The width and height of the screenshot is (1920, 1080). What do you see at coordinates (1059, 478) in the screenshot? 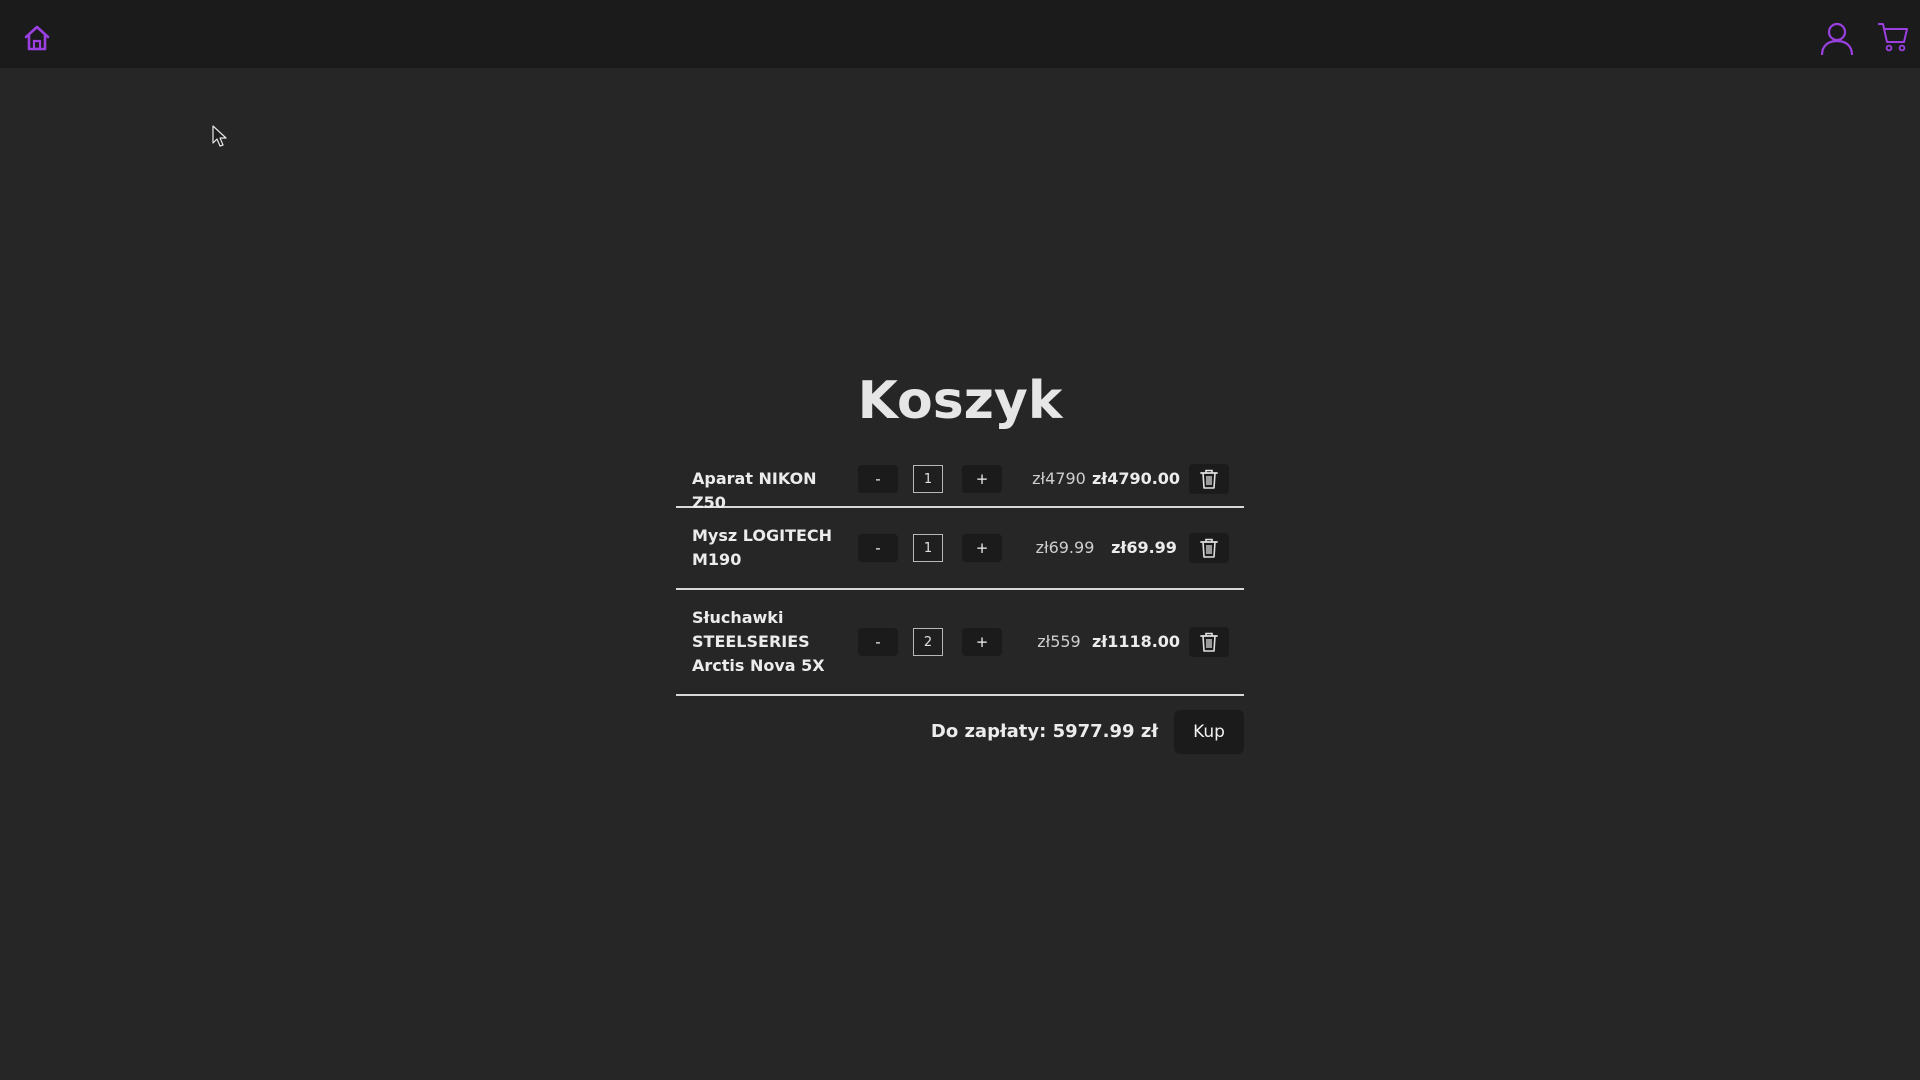
I see `unit-price: zł4790` at bounding box center [1059, 478].